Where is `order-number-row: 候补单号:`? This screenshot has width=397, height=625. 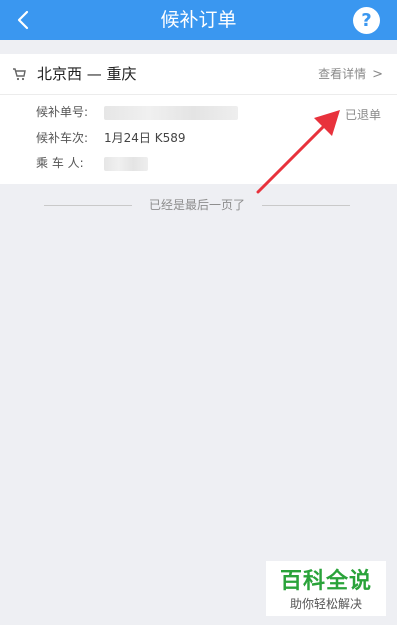
order-number-row: 候补单号: is located at coordinates (137, 112).